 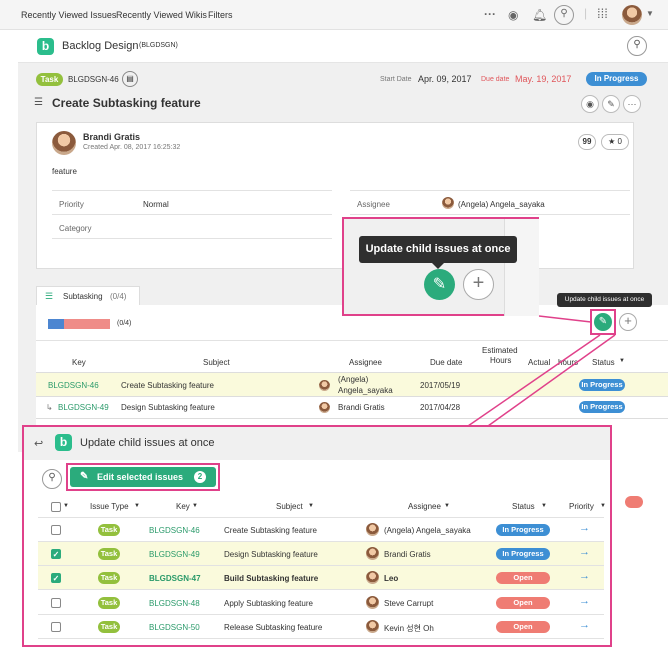 What do you see at coordinates (632, 15) in the screenshot?
I see `user-avatar` at bounding box center [632, 15].